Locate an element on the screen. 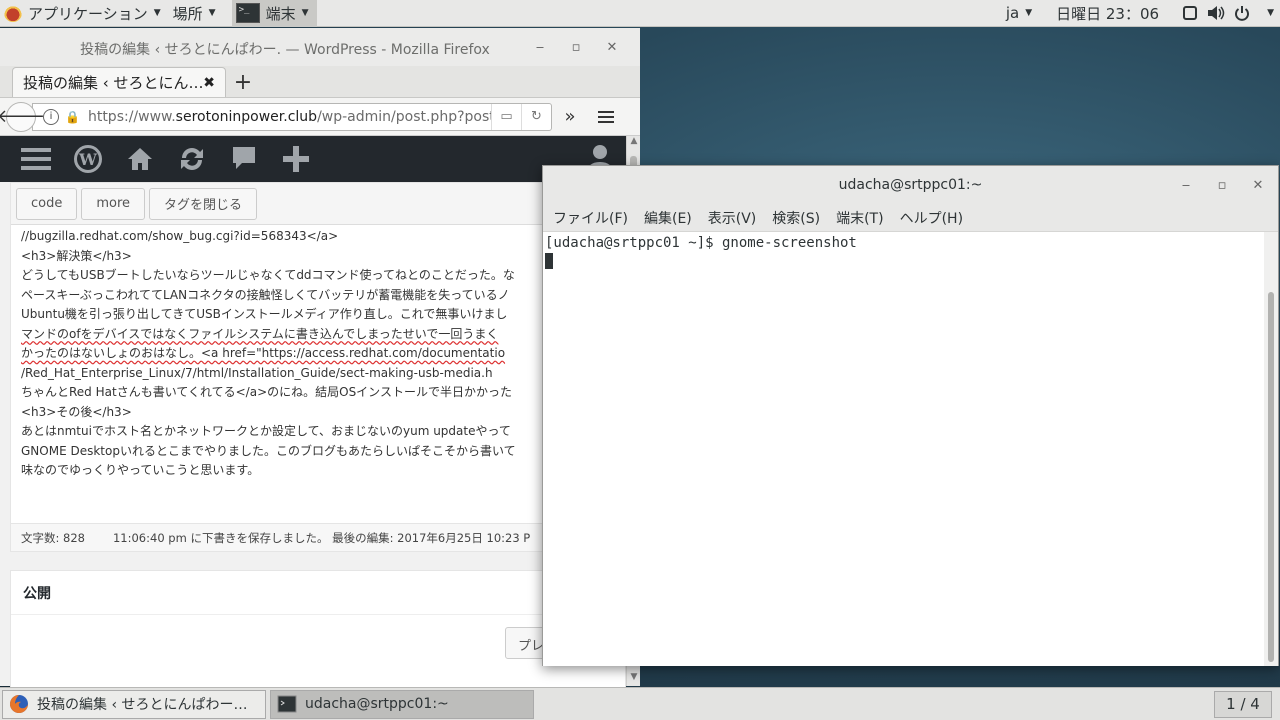 This screenshot has width=1280, height=720. prompt-line: [udacha@srtppc01 ~]$ gnome-screenshot is located at coordinates (701, 243).